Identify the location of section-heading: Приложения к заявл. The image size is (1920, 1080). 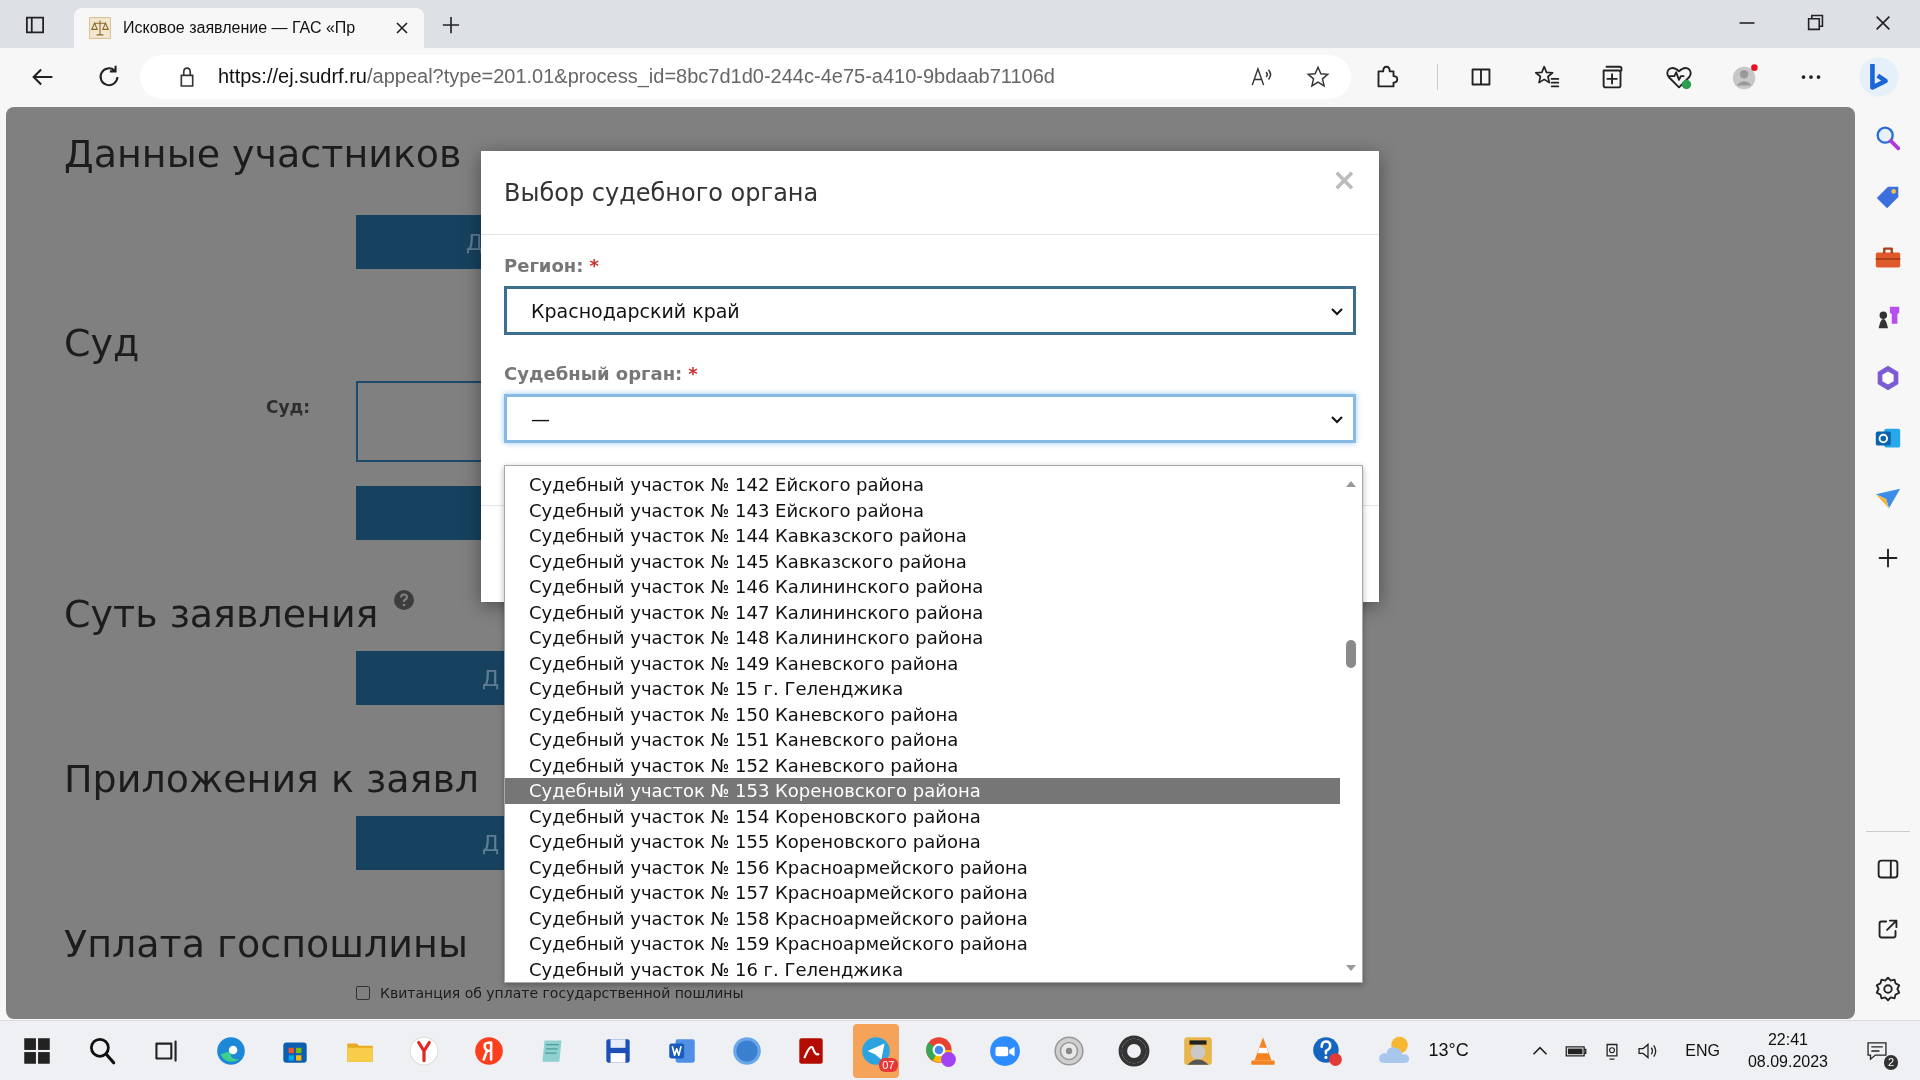
(272, 779).